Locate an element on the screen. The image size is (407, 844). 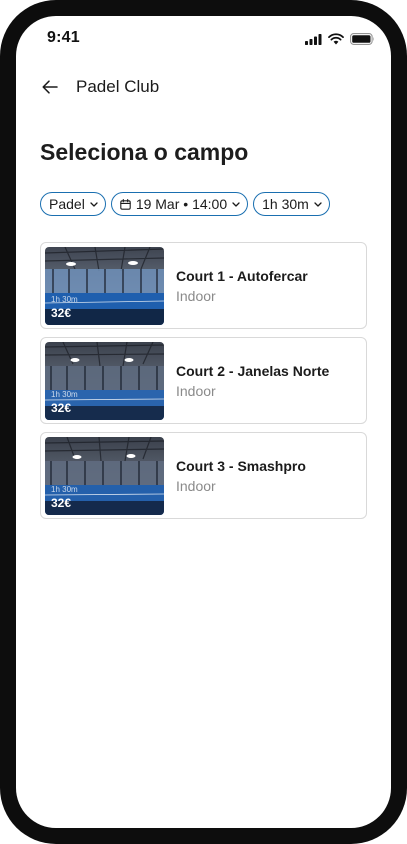
duration-filter-chip: 1h 30m is located at coordinates (291, 204).